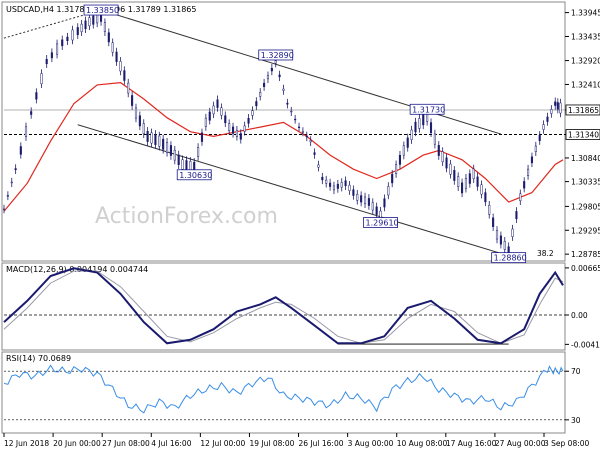 The image size is (600, 450). What do you see at coordinates (271, 443) in the screenshot?
I see `x-axis-label: 19 Jul 08:00` at bounding box center [271, 443].